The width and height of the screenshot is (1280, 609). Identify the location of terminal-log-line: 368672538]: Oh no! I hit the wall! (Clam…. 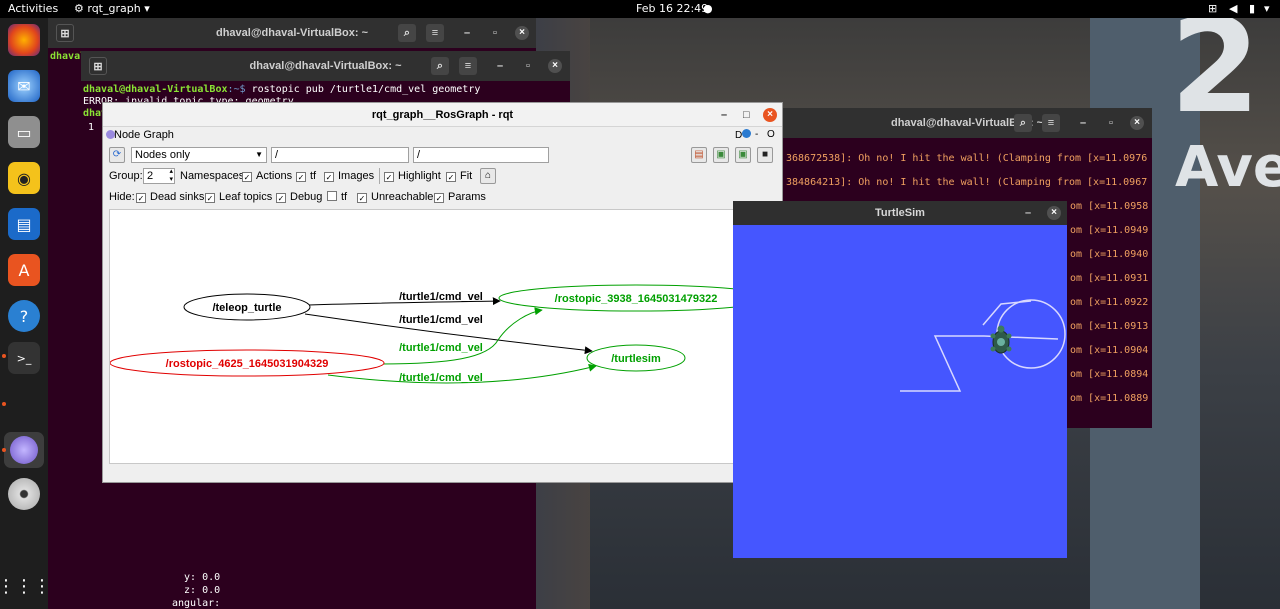
(967, 158).